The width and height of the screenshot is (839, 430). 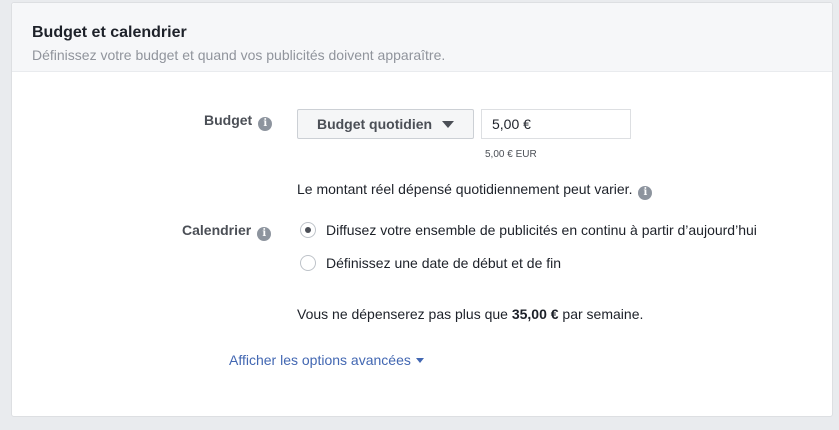 What do you see at coordinates (217, 230) in the screenshot?
I see `schedule-label: Calendrier` at bounding box center [217, 230].